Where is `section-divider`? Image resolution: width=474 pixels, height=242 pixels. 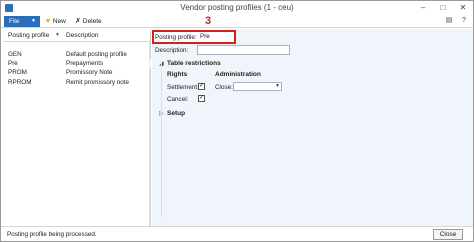
section-divider is located at coordinates (161, 139).